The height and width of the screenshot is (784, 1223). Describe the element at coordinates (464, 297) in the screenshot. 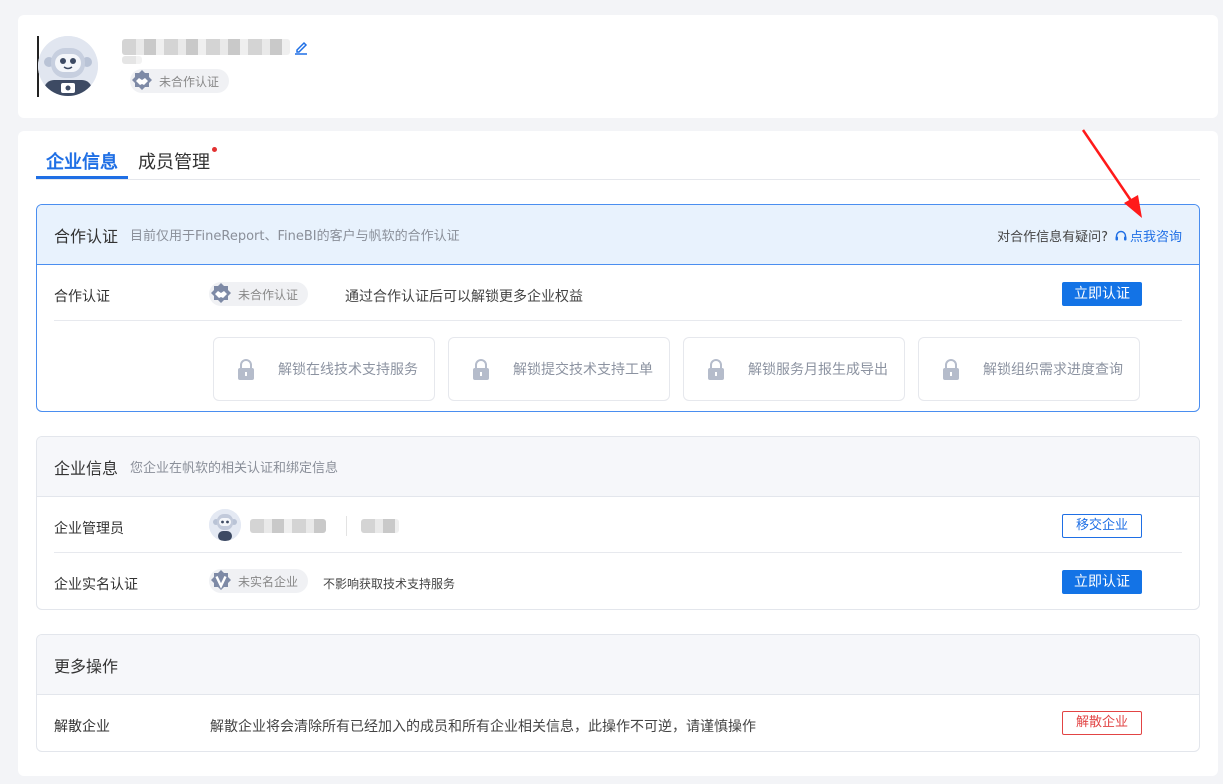

I see `cooperation-description: 通过合作认证后可以解锁更多企业权益` at that location.